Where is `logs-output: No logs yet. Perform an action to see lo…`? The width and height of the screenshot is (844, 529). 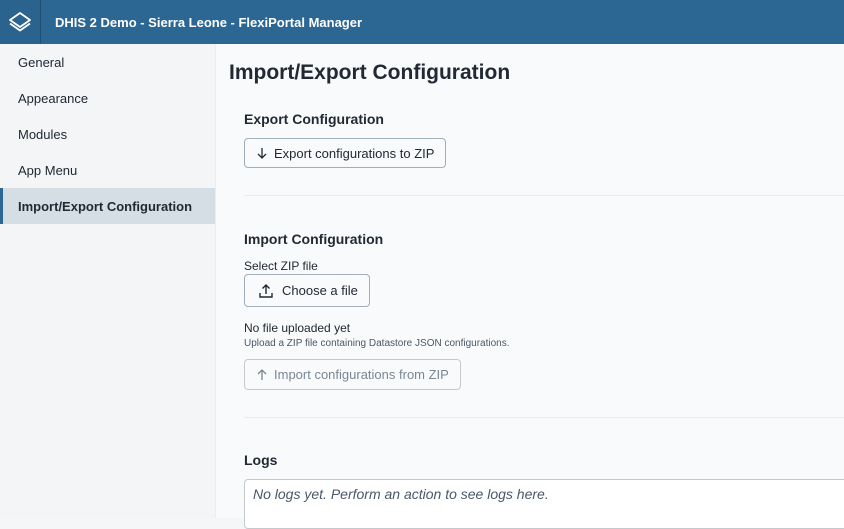 logs-output: No logs yet. Perform an action to see lo… is located at coordinates (544, 504).